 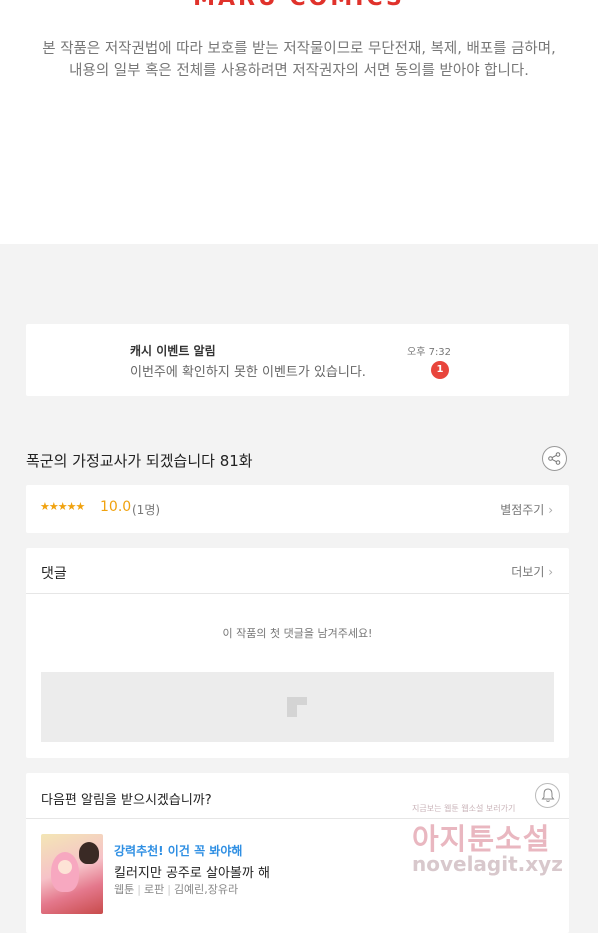 What do you see at coordinates (497, 839) in the screenshot?
I see `site-watermark: 지금보는 웹툰 웹소설 보러가기 아지툰소설 novelagit.xyz` at bounding box center [497, 839].